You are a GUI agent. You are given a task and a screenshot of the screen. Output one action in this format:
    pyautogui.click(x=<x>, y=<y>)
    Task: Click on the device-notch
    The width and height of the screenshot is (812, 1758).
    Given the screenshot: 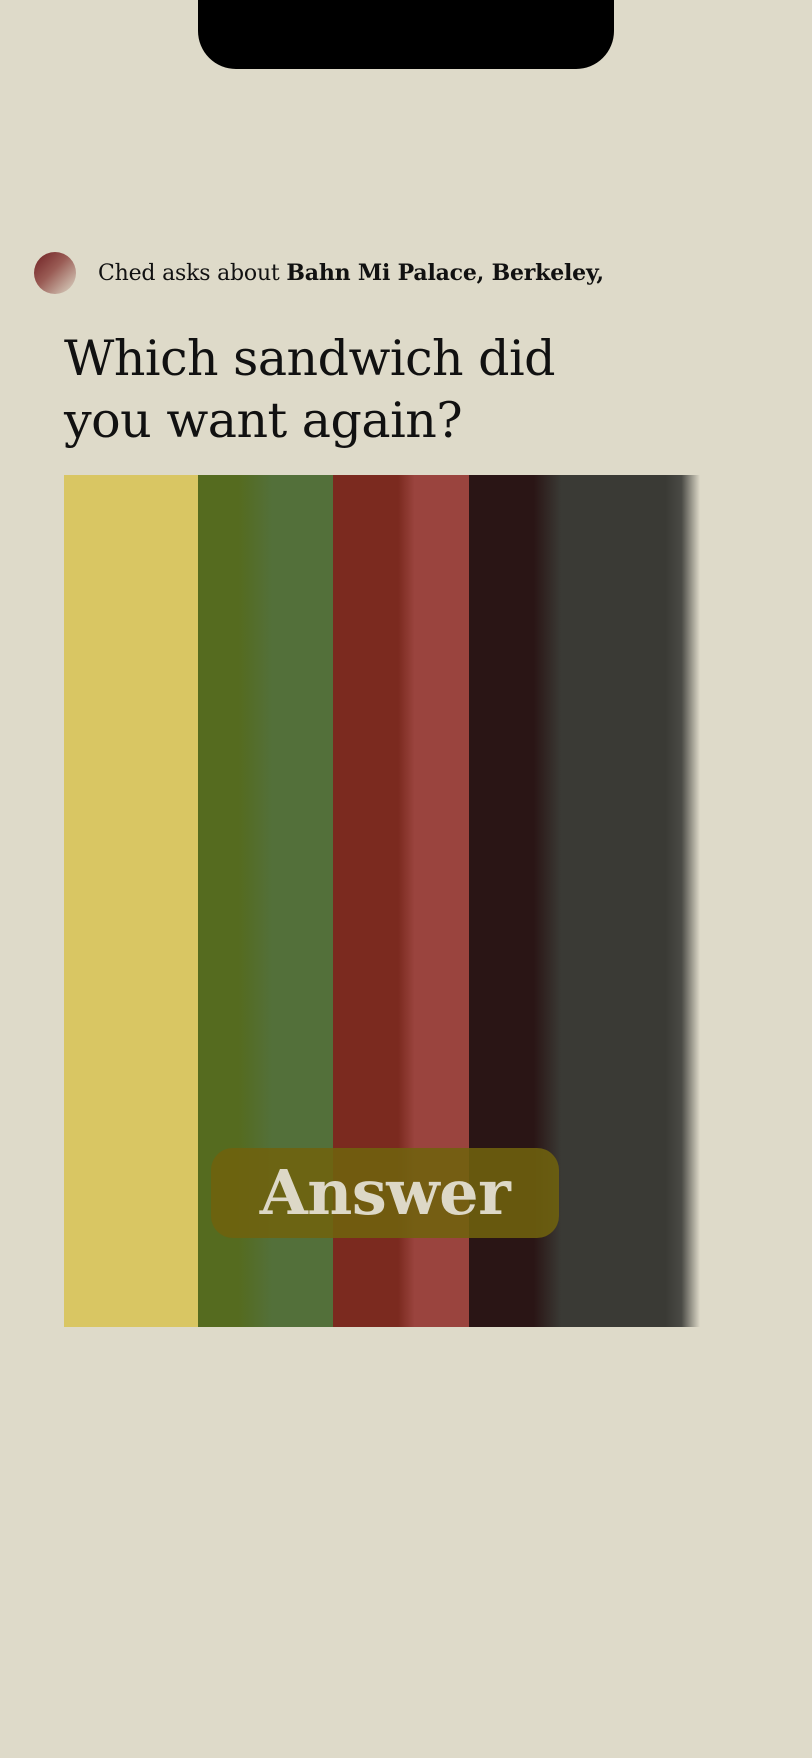 What is the action you would take?
    pyautogui.click(x=406, y=34)
    